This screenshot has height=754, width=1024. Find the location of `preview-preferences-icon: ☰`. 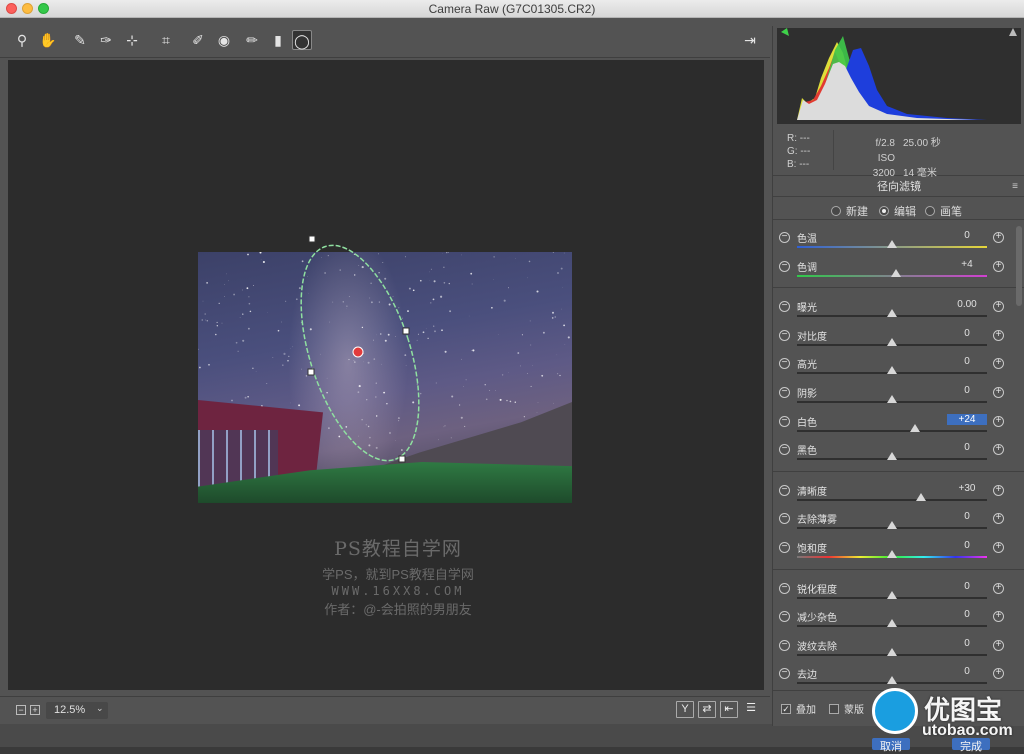

preview-preferences-icon: ☰ is located at coordinates (751, 709).